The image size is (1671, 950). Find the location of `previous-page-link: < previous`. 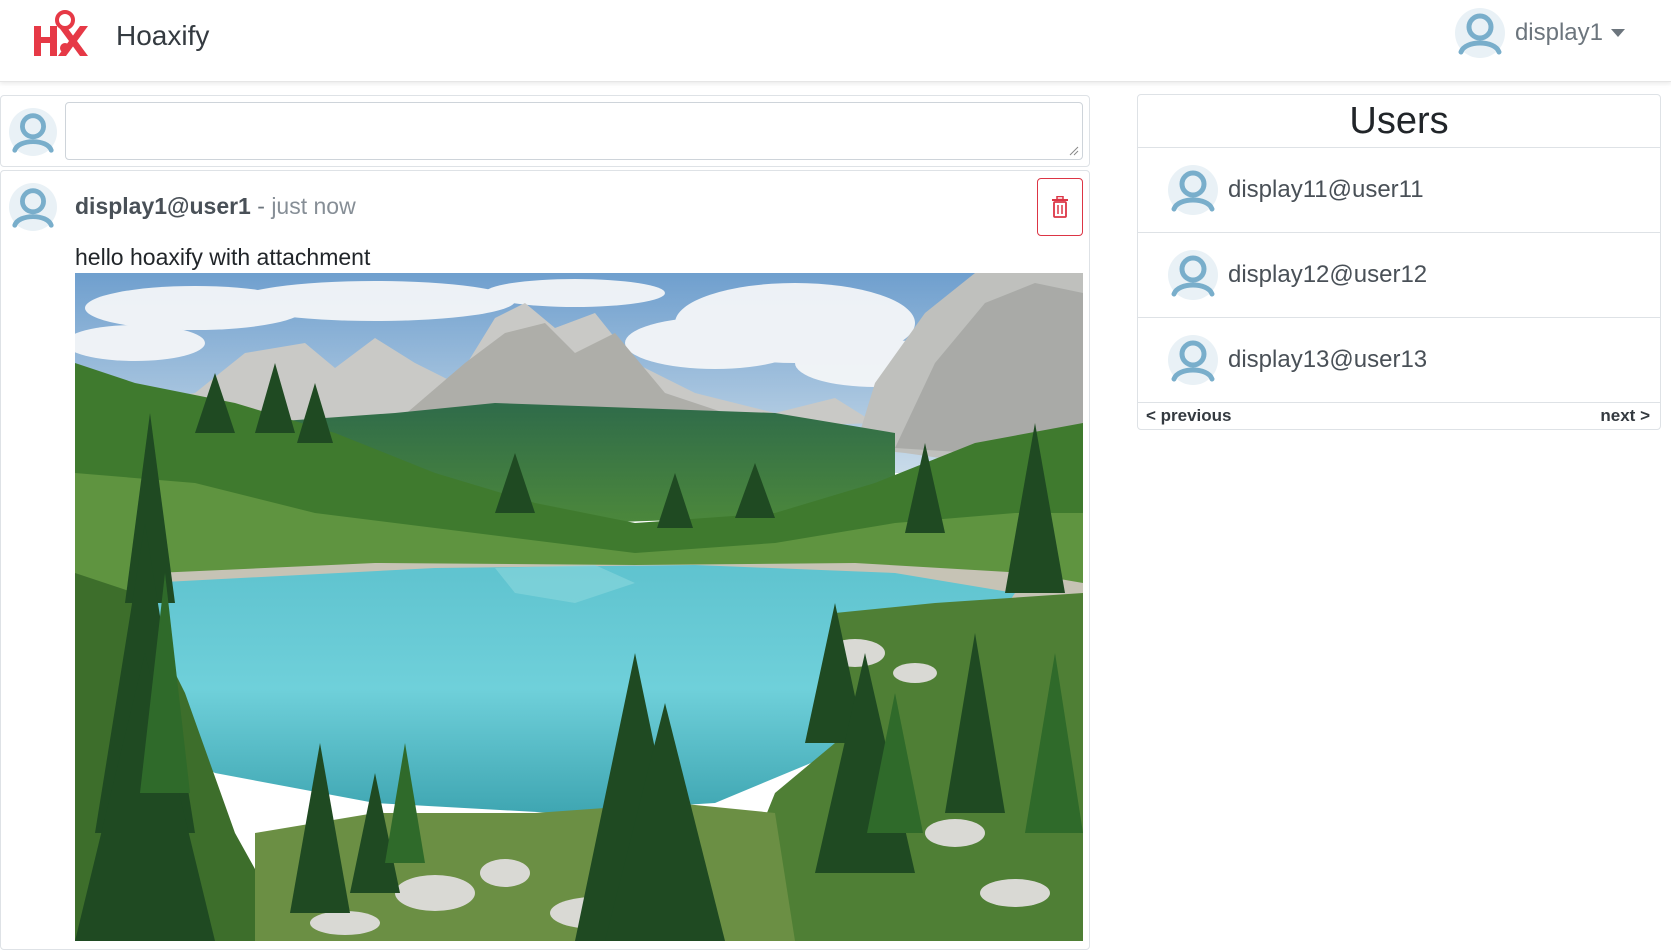

previous-page-link: < previous is located at coordinates (1189, 416).